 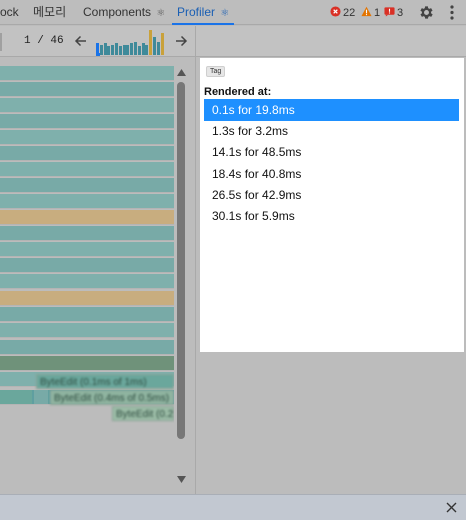 I want to click on previous-commit-arrow-icon, so click(x=81, y=41).